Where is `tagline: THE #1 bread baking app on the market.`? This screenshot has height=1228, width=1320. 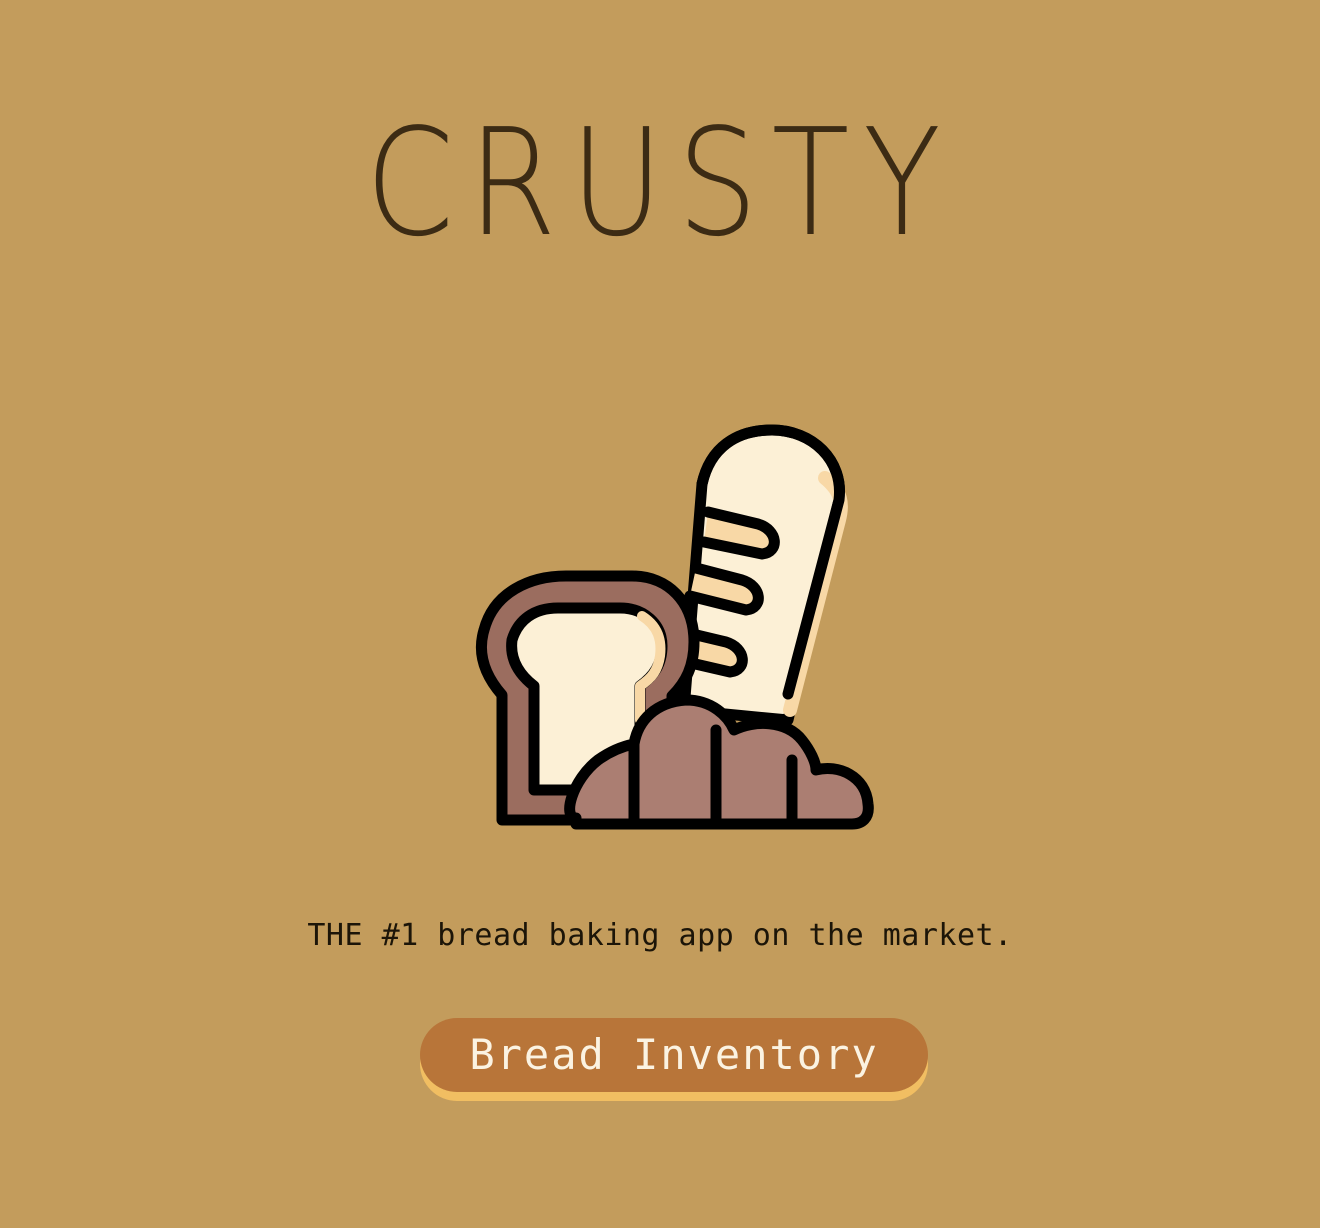
tagline: THE #1 bread baking app on the market. is located at coordinates (660, 935).